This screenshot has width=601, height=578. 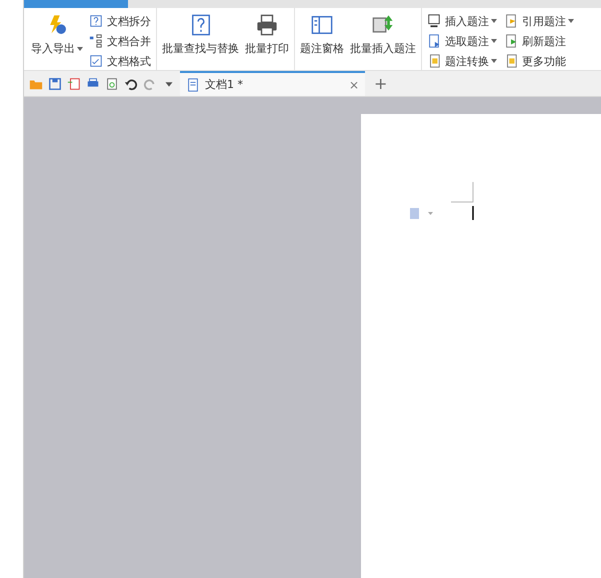 I want to click on document-check-icon, so click(x=96, y=61).